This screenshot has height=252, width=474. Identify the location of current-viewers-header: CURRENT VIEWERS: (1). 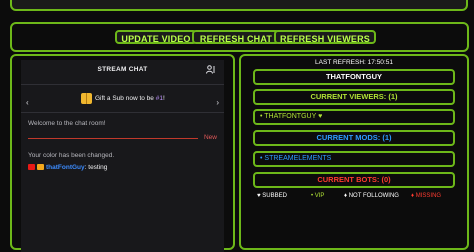
(354, 97).